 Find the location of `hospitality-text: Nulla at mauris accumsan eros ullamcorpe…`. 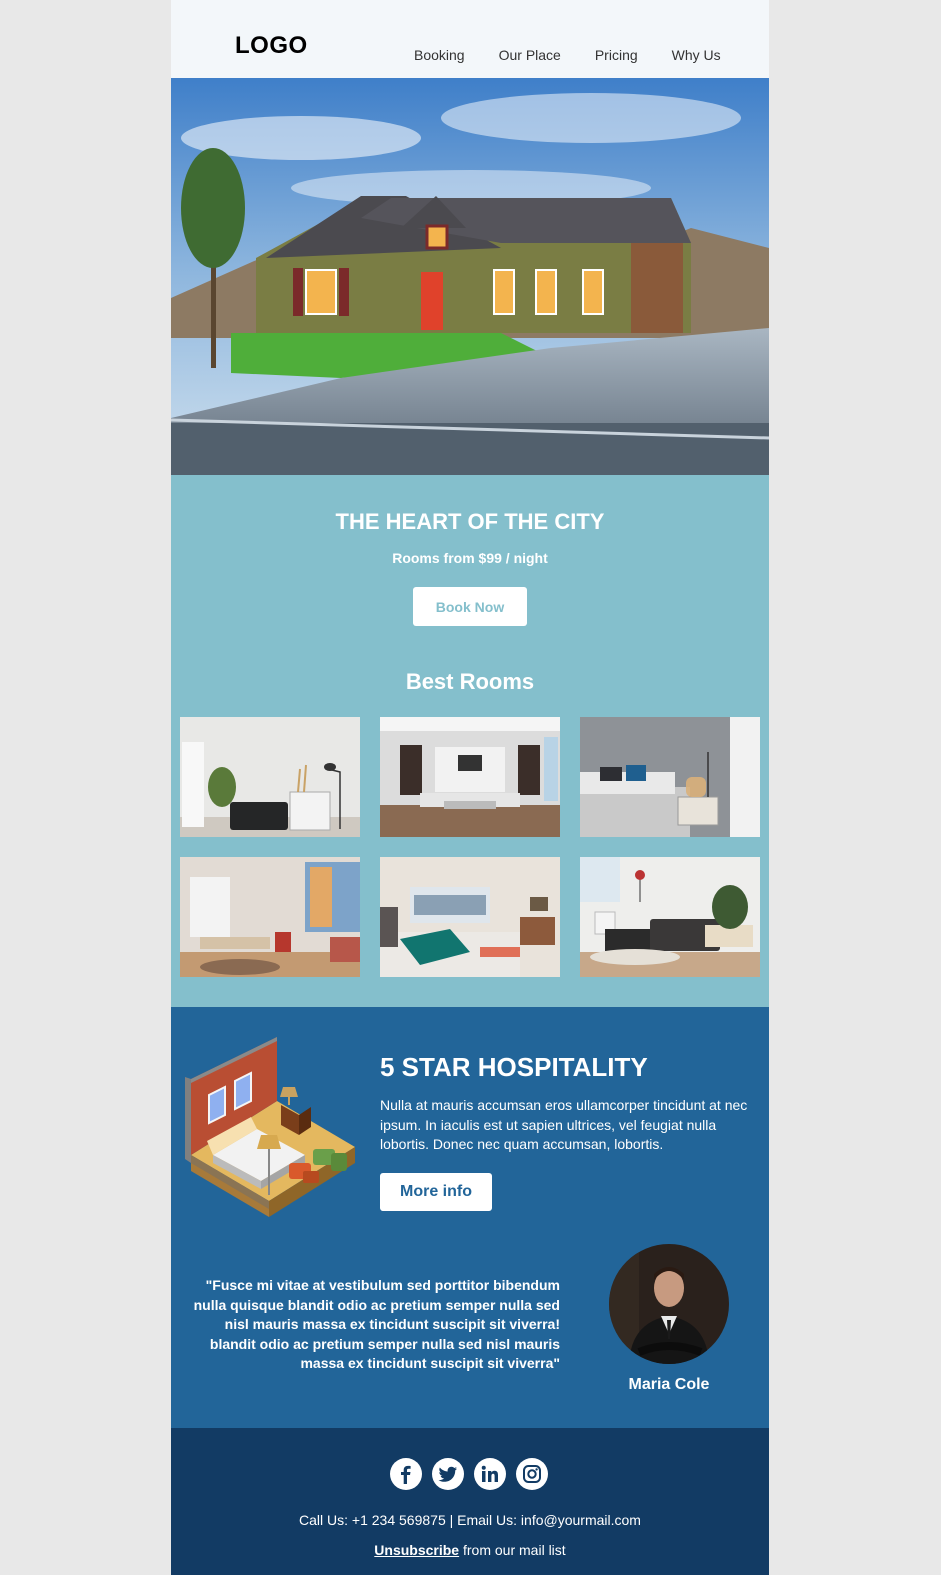

hospitality-text: Nulla at mauris accumsan eros ullamcorpe… is located at coordinates (564, 1124).